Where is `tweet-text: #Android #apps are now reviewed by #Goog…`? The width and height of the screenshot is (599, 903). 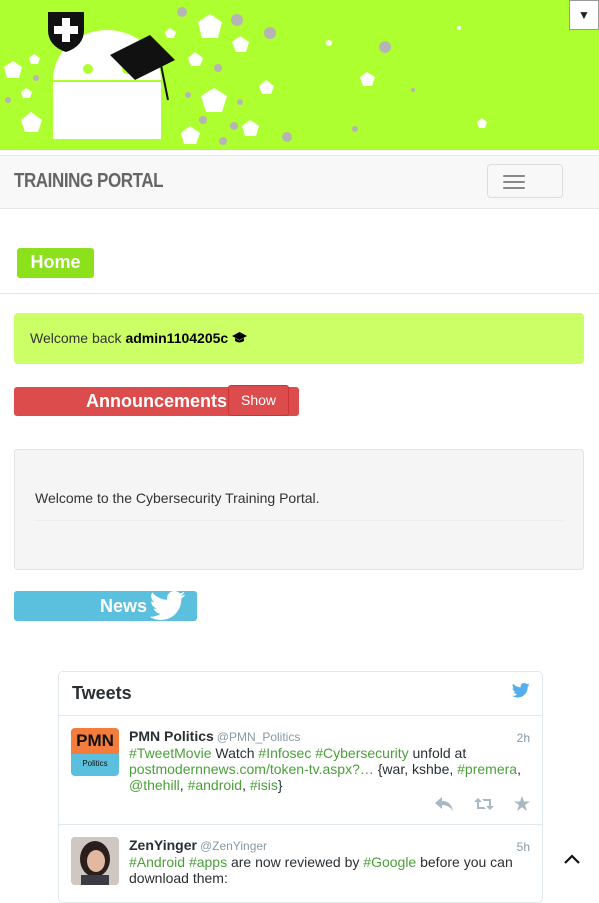
tweet-text: #Android #apps are now reviewed by #Goog… is located at coordinates (329, 870).